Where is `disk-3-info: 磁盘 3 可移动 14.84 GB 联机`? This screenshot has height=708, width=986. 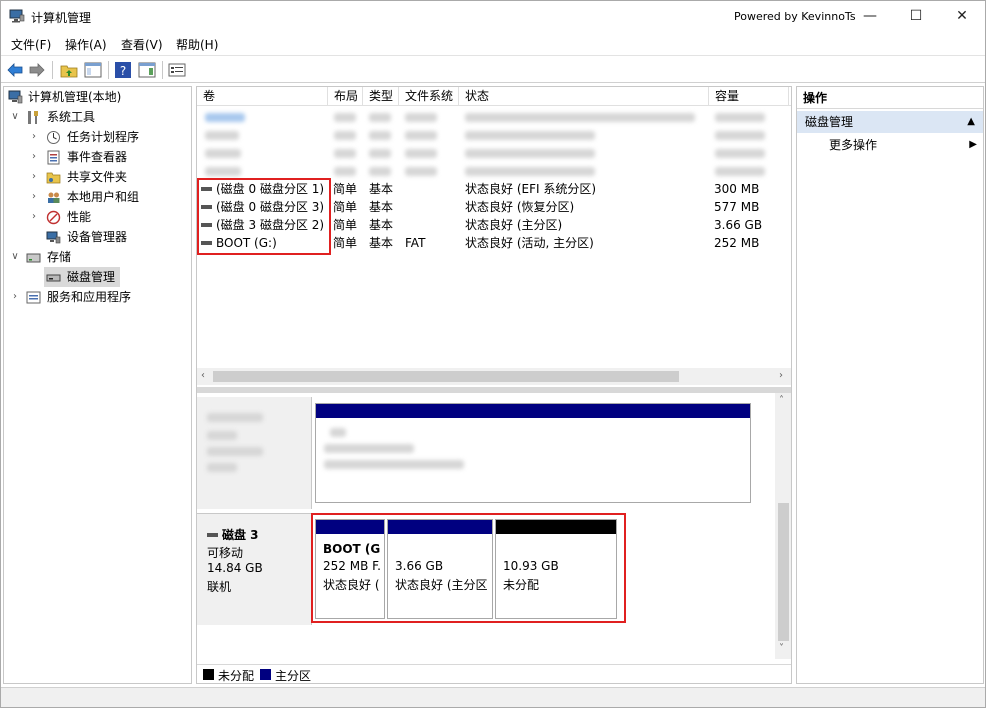
disk-3-info: 磁盘 3 可移动 14.84 GB 联机 is located at coordinates (254, 569).